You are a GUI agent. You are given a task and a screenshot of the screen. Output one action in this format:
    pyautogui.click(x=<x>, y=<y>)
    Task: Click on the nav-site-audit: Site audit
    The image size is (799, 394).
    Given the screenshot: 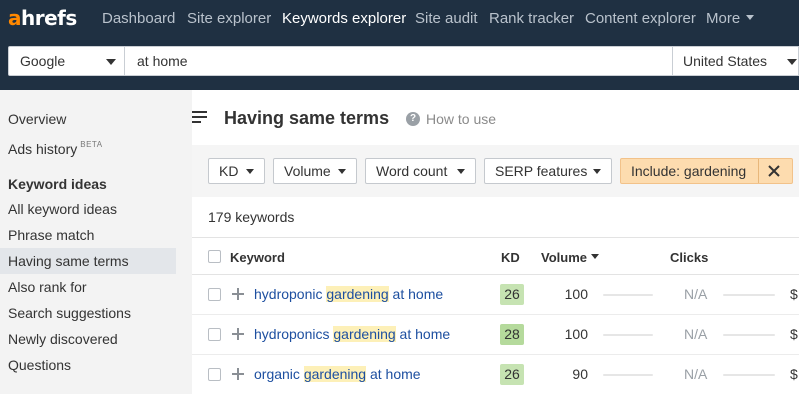 What is the action you would take?
    pyautogui.click(x=446, y=19)
    